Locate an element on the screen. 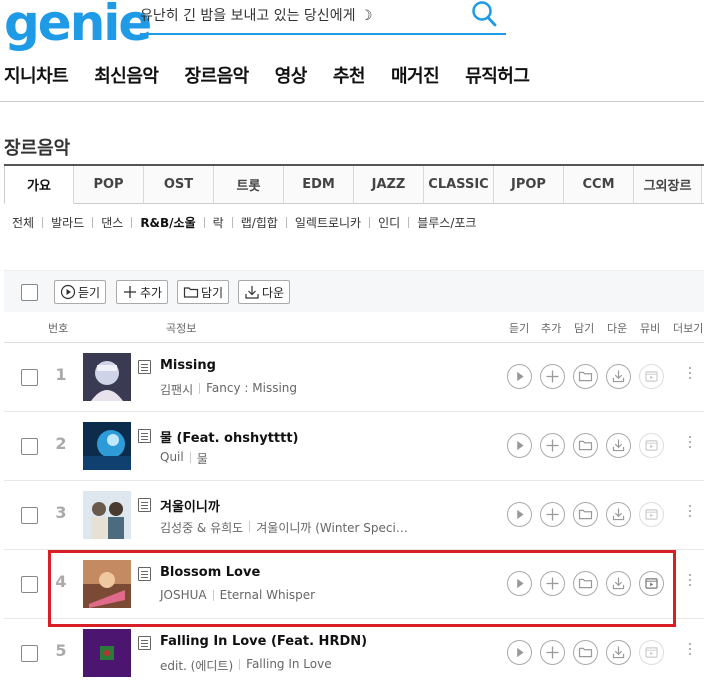 The height and width of the screenshot is (687, 704). add-label: 추가 is located at coordinates (151, 292).